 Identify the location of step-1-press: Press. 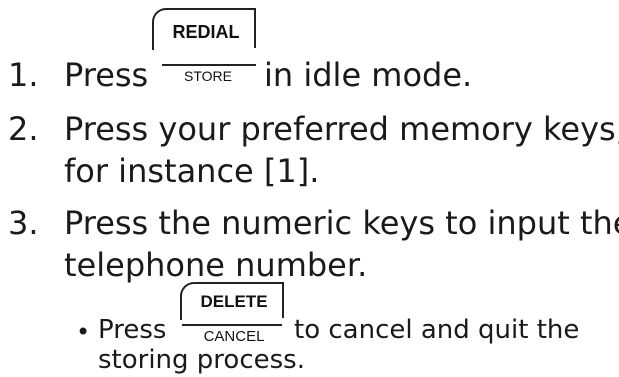
(106, 75).